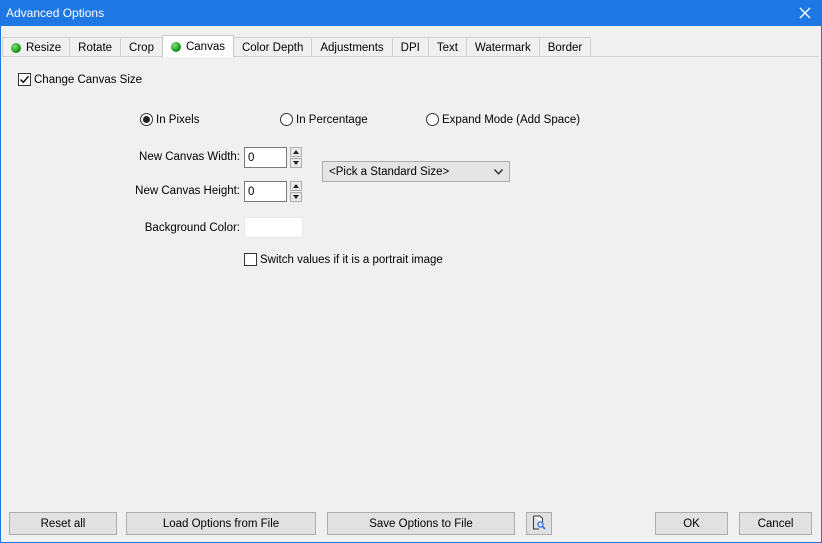 The width and height of the screenshot is (822, 543). Describe the element at coordinates (411, 13) in the screenshot. I see `title-bar: Advanced Options` at that location.